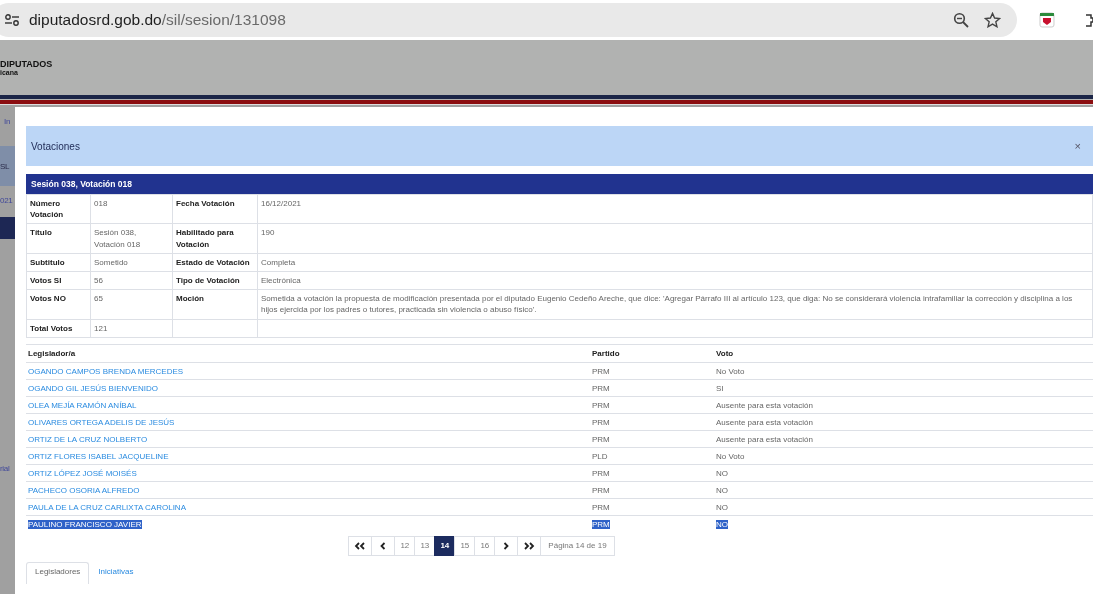 The image size is (1093, 594). Describe the element at coordinates (425, 545) in the screenshot. I see `page-button: 13` at that location.